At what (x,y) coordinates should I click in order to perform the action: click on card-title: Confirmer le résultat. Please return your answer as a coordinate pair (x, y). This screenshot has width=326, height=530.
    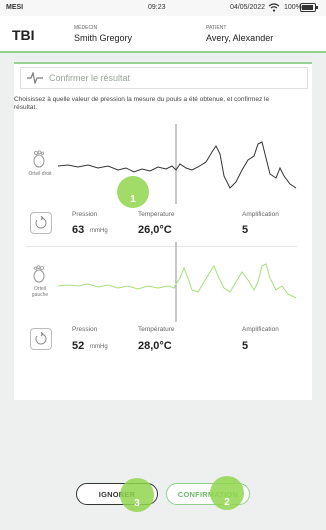
    Looking at the image, I should click on (90, 78).